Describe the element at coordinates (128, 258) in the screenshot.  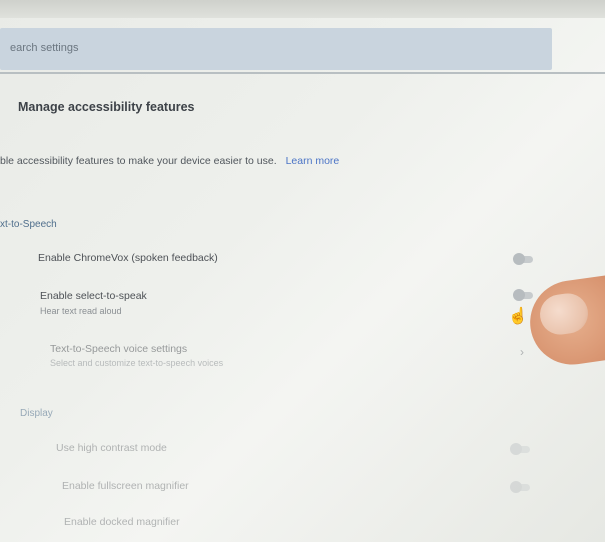
I see `row-chromevox-label: Enable ChromeVox (spoken feedback)` at that location.